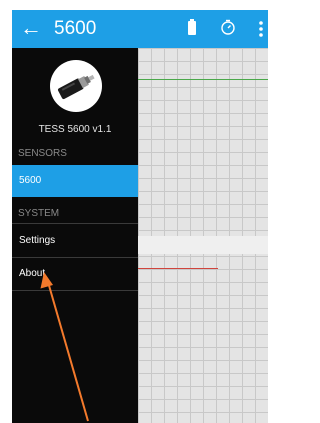  What do you see at coordinates (31, 28) in the screenshot?
I see `back-arrow-icon: ←` at bounding box center [31, 28].